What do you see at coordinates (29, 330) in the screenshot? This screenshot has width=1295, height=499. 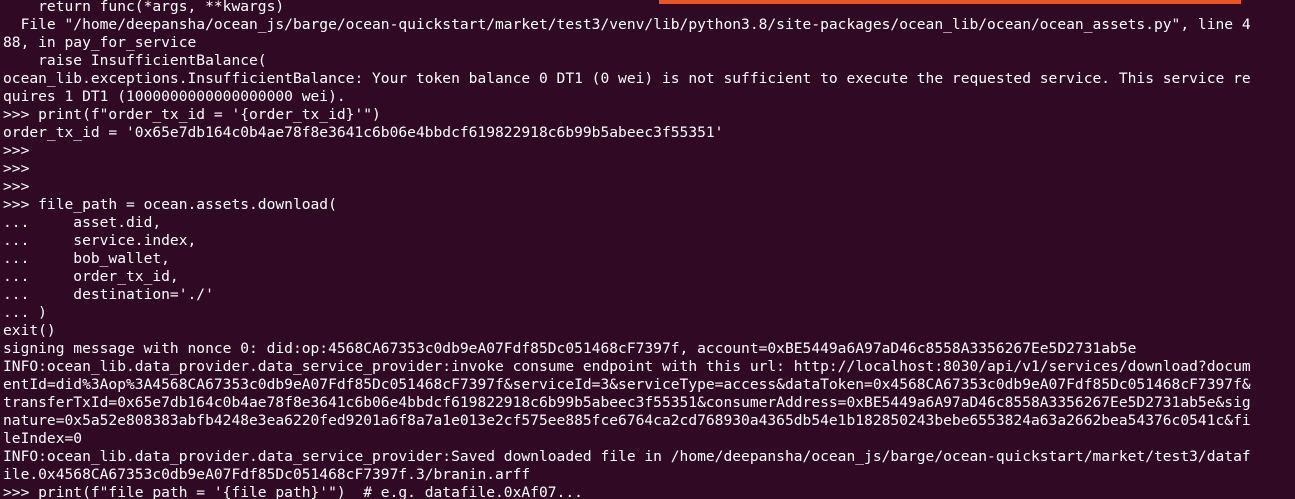 I see `terminal-line: exit()` at bounding box center [29, 330].